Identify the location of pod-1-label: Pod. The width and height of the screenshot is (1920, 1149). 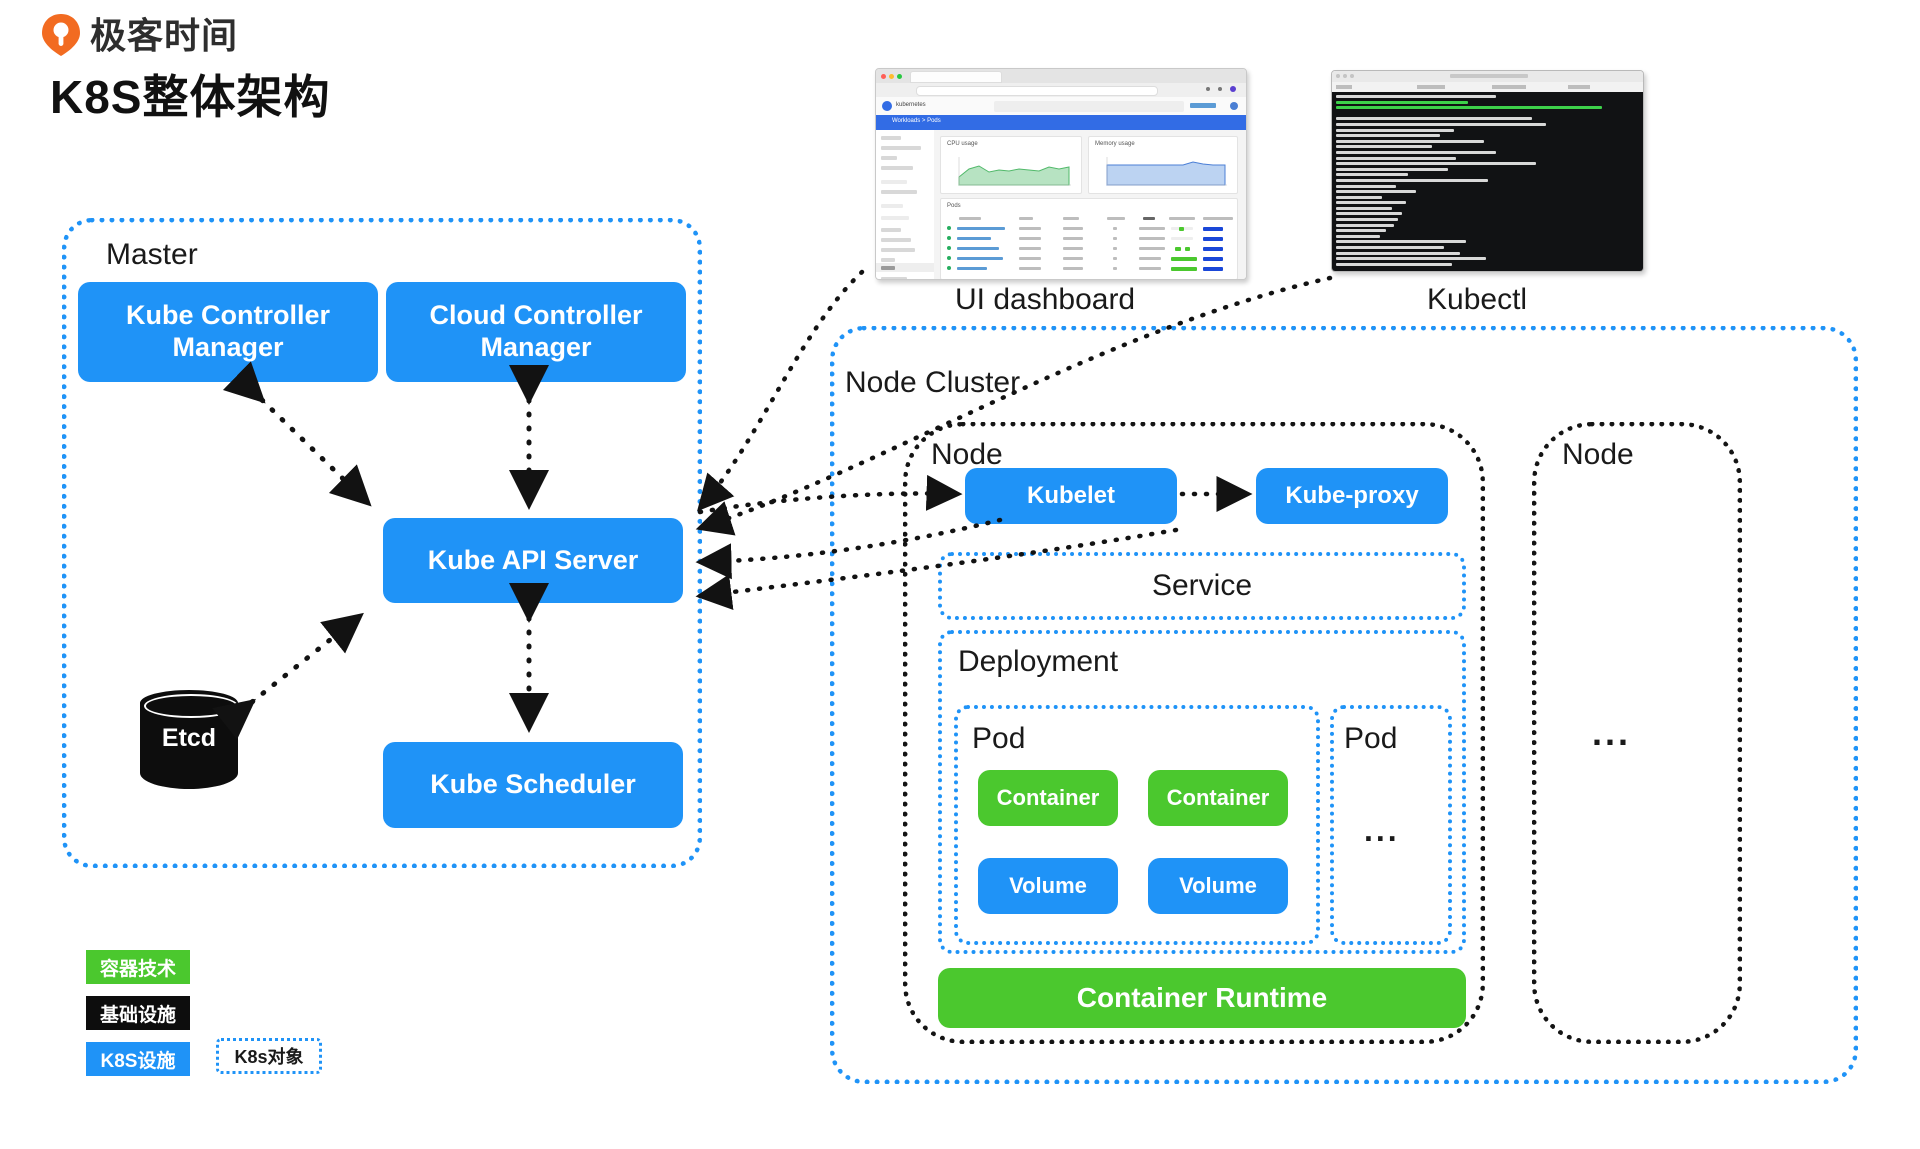
(999, 738).